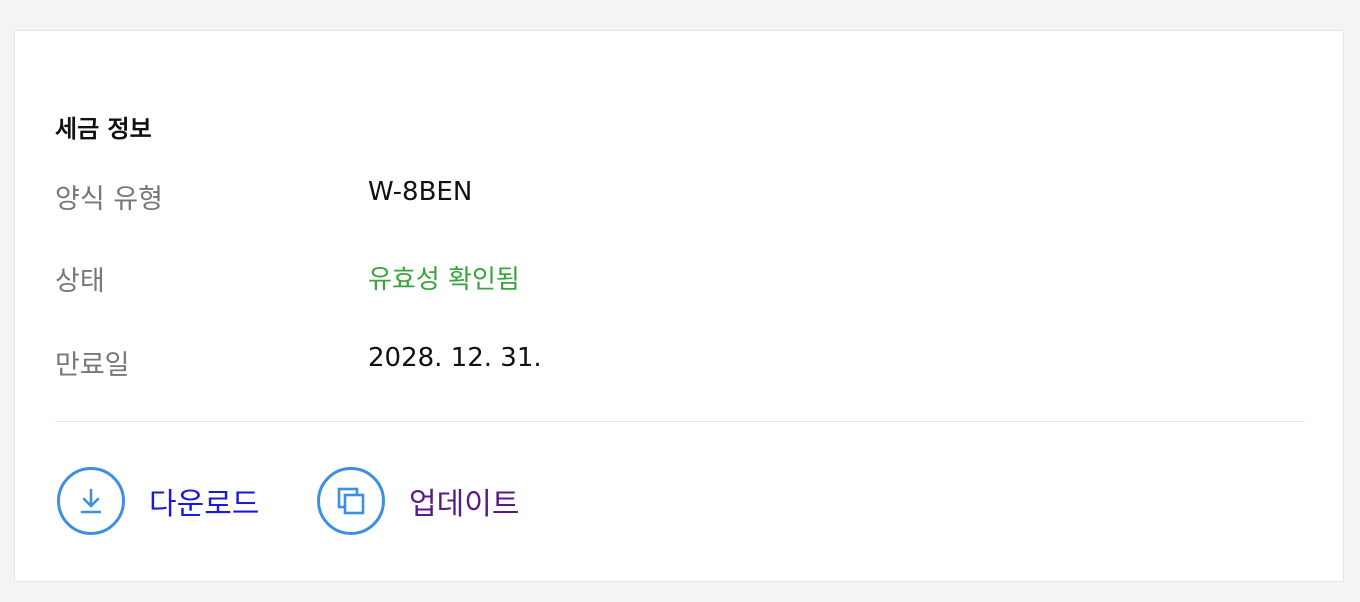 The width and height of the screenshot is (1360, 602). Describe the element at coordinates (464, 501) in the screenshot. I see `update-label: 업데이트` at that location.